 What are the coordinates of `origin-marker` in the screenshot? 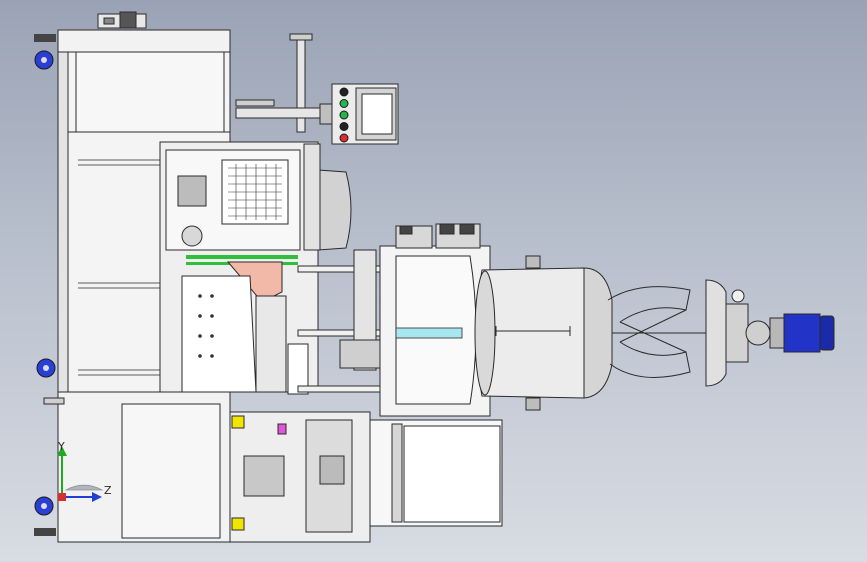 It's located at (62, 497).